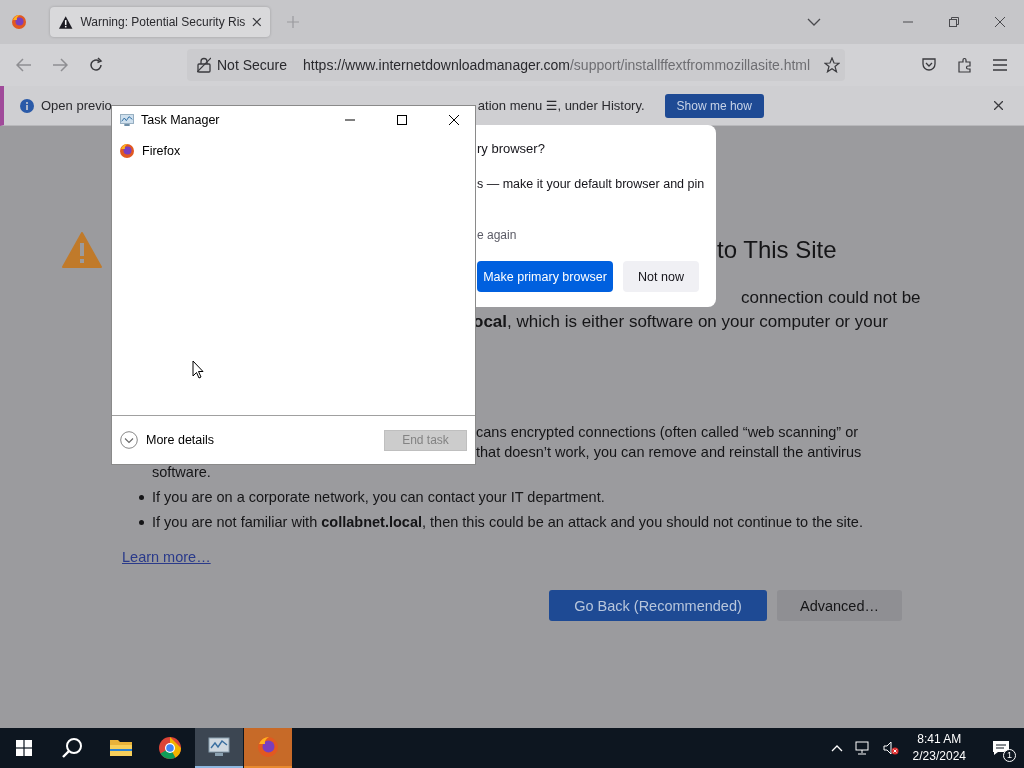 Image resolution: width=1024 pixels, height=768 pixels. I want to click on process-row: Firefox, so click(293, 151).